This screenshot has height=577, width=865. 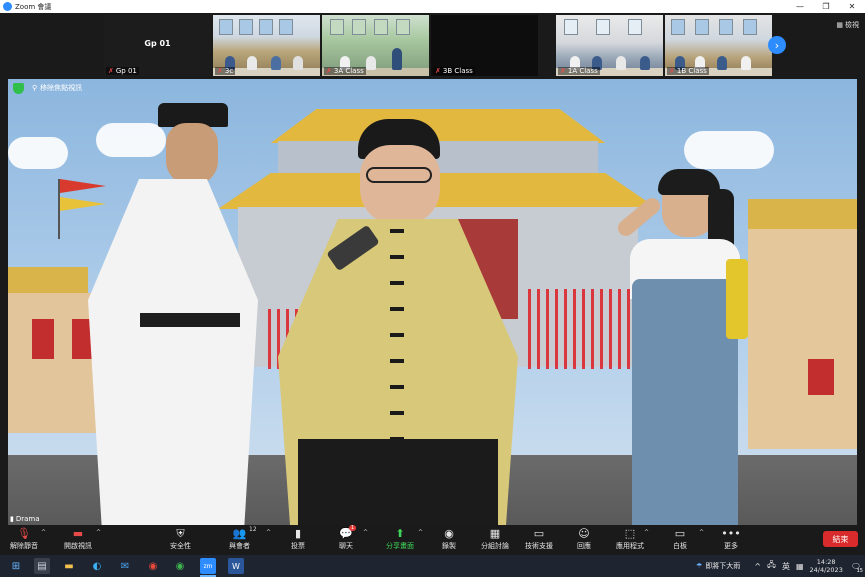 What do you see at coordinates (353, 528) in the screenshot?
I see `chat-unread-badge: 1` at bounding box center [353, 528].